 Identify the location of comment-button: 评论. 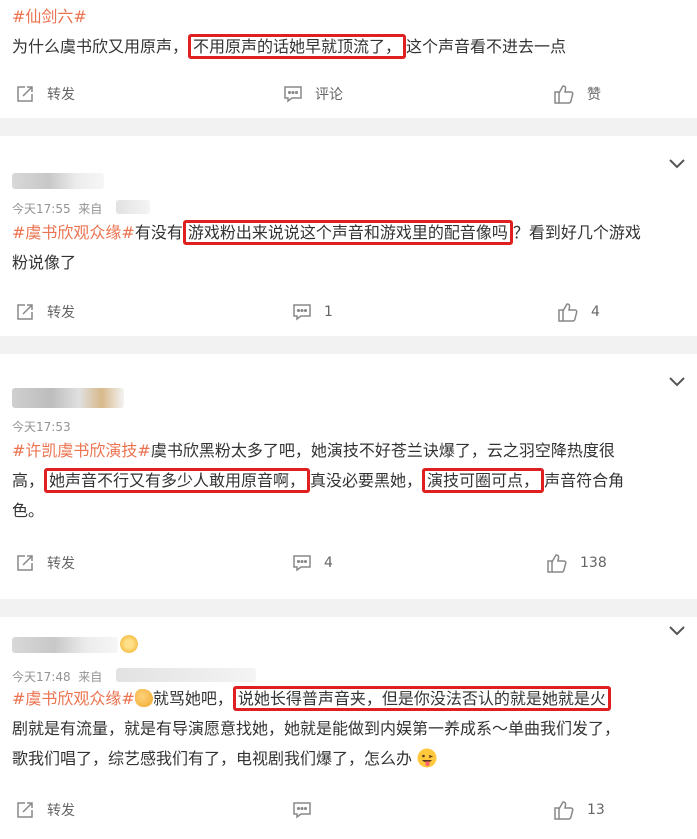
(313, 94).